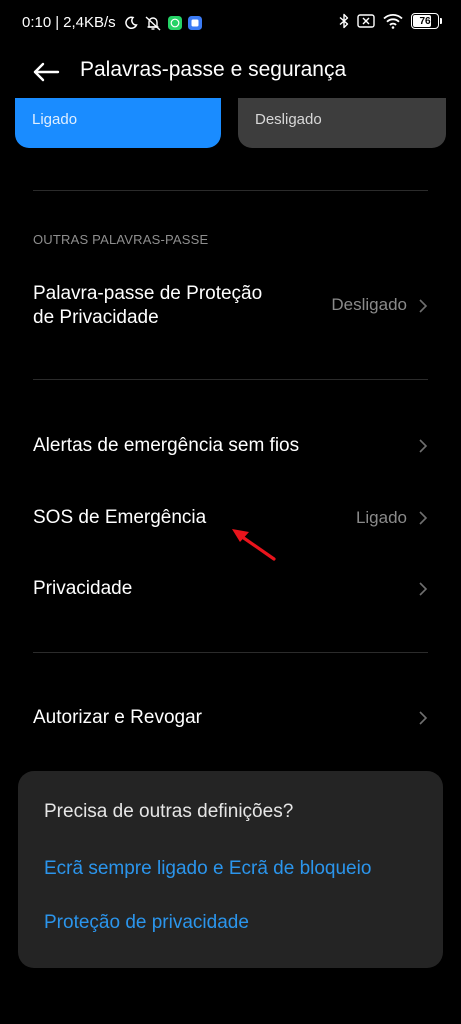 The height and width of the screenshot is (1024, 461). I want to click on row-label: Palavra-passe de Proteção de Privacidade, so click(148, 305).